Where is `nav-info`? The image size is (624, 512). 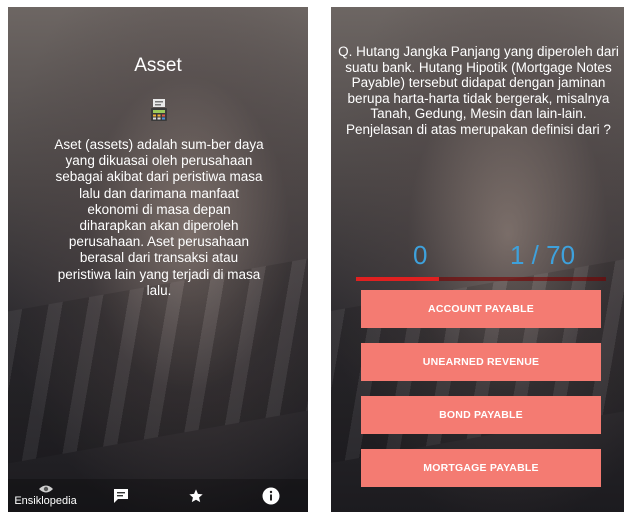
nav-info is located at coordinates (271, 495).